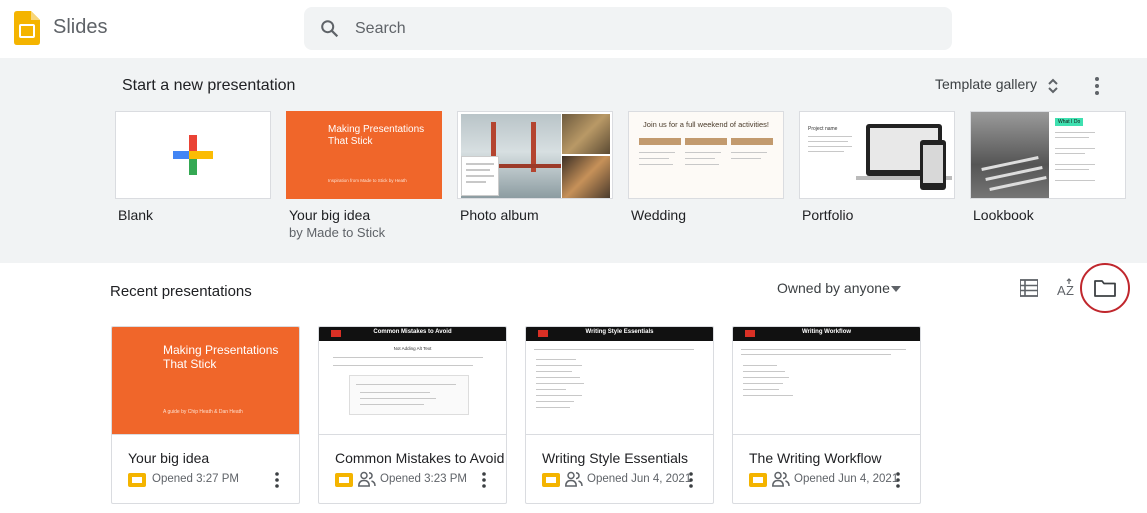 The height and width of the screenshot is (513, 1147). I want to click on card-title: The Writing Workflow, so click(815, 458).